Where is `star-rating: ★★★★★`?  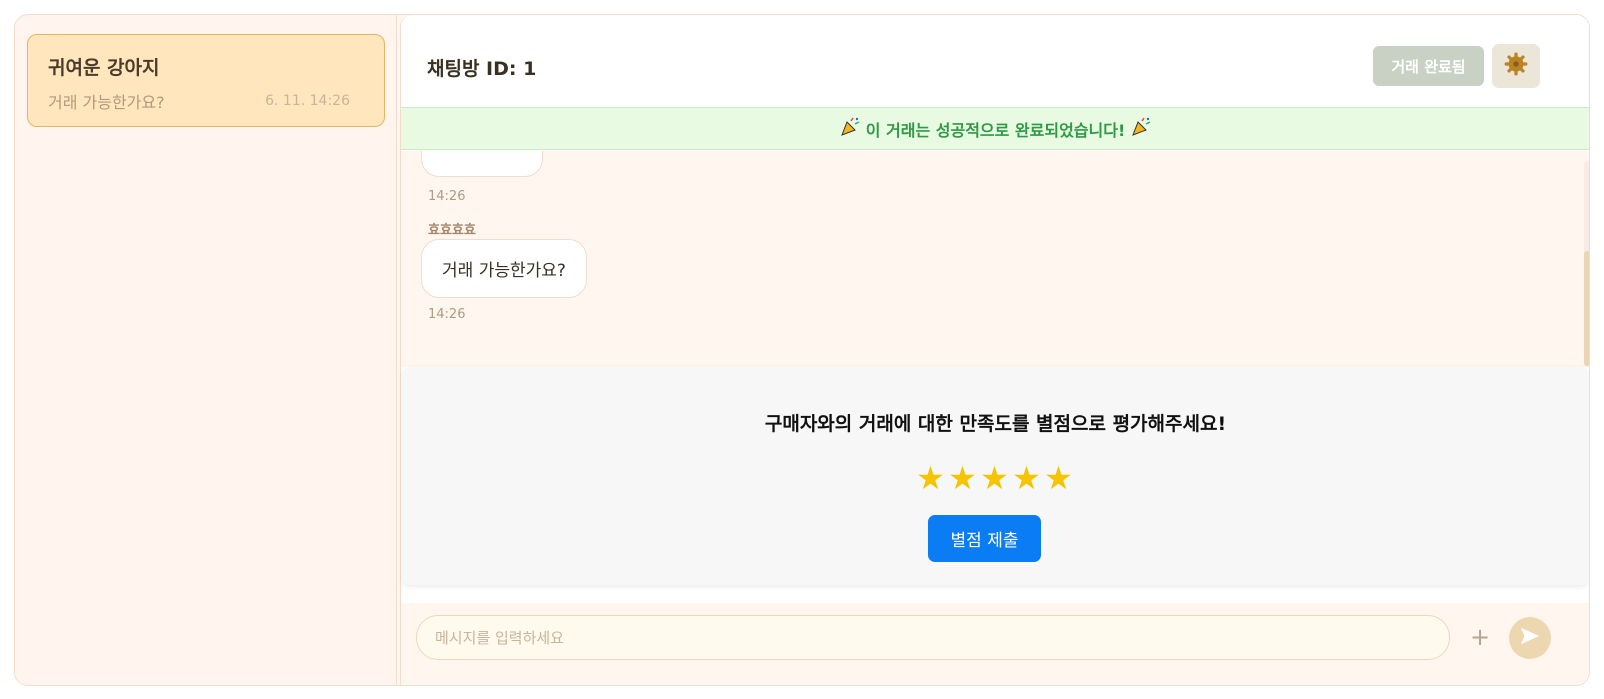
star-rating: ★★★★★ is located at coordinates (995, 478).